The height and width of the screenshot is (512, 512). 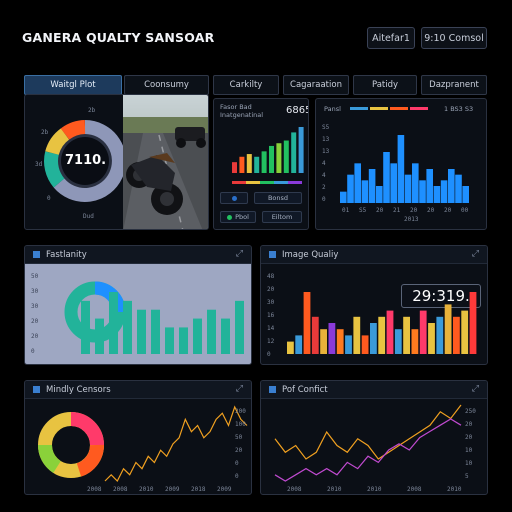 I want to click on tab-patidy: Patidy, so click(x=385, y=85).